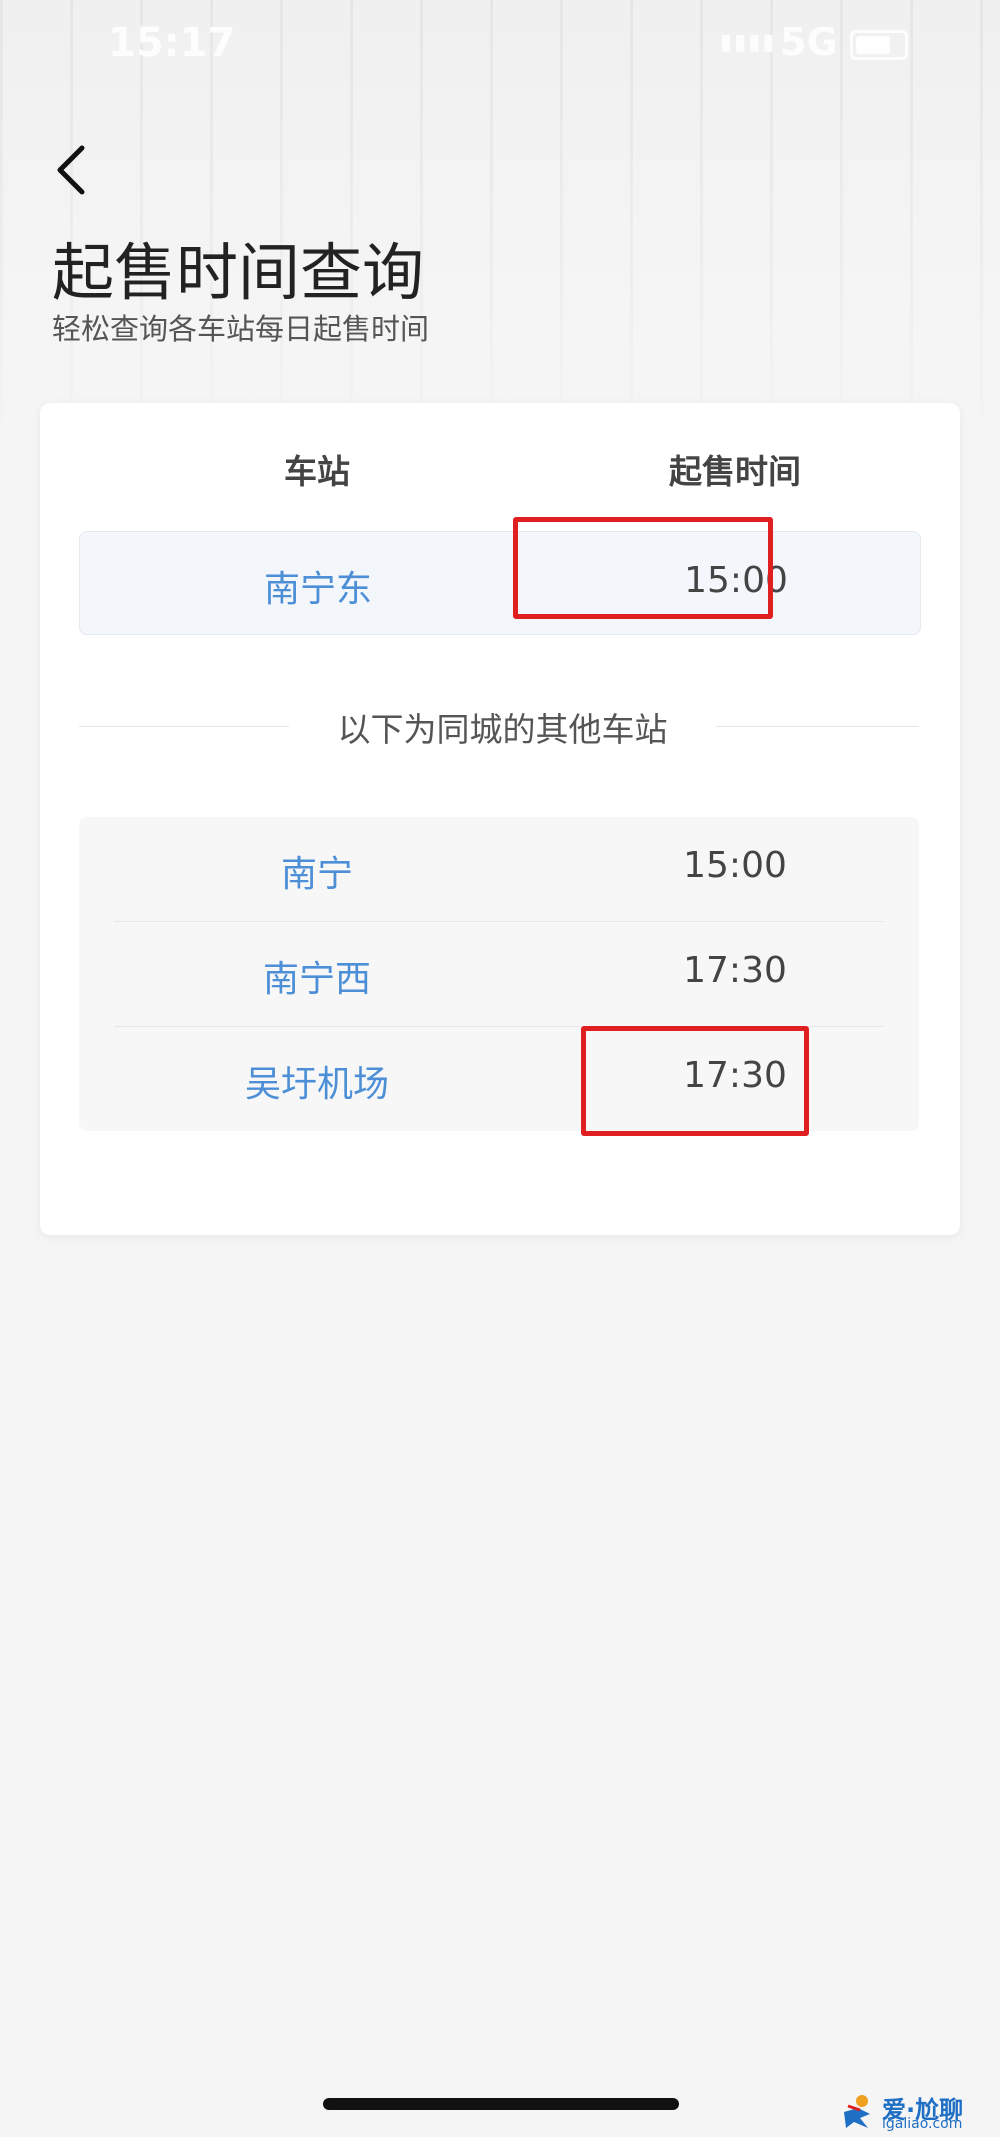 The width and height of the screenshot is (1000, 2137). Describe the element at coordinates (499, 869) in the screenshot. I see `list-item: 南宁 15:00` at that location.